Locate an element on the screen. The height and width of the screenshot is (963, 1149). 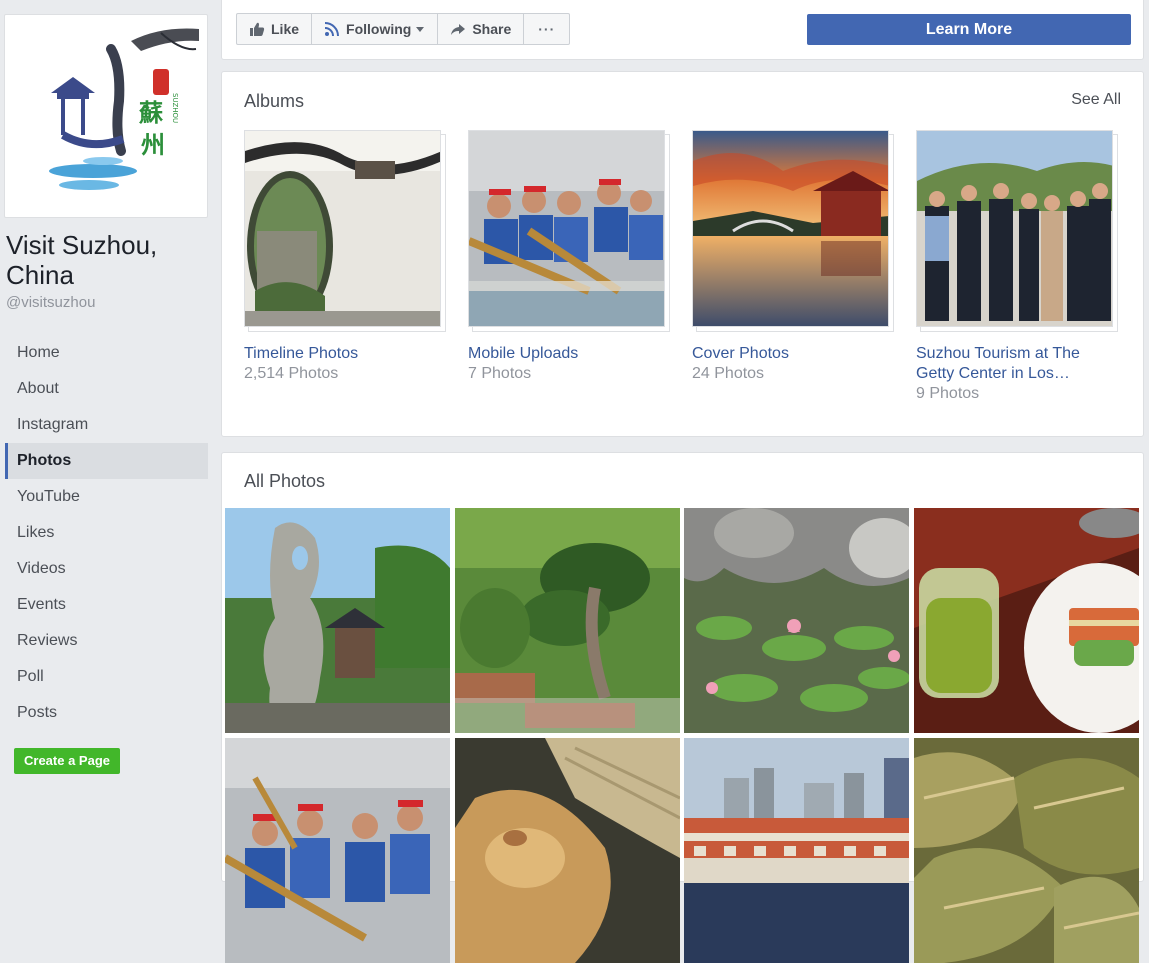
nav-item-videos: Videos is located at coordinates (106, 569).